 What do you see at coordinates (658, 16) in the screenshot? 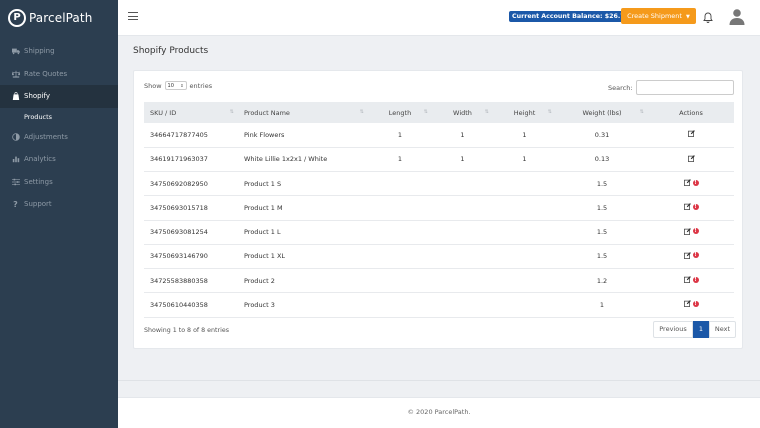
I see `create-shipment-button: Create Shipment ▼` at bounding box center [658, 16].